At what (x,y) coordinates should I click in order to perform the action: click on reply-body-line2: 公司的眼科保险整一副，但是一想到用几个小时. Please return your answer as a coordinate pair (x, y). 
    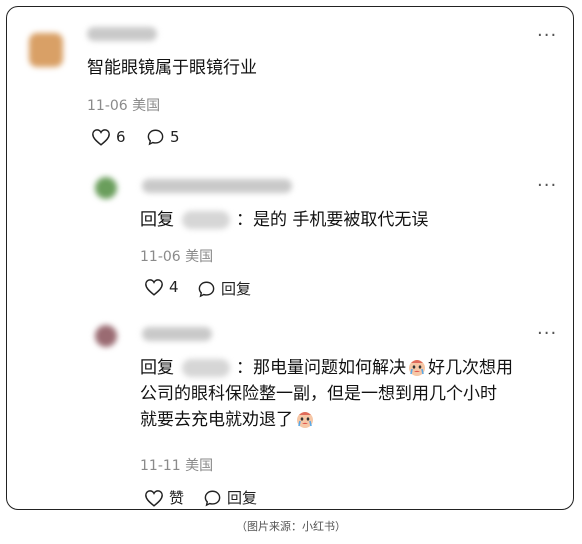
    Looking at the image, I should click on (318, 394).